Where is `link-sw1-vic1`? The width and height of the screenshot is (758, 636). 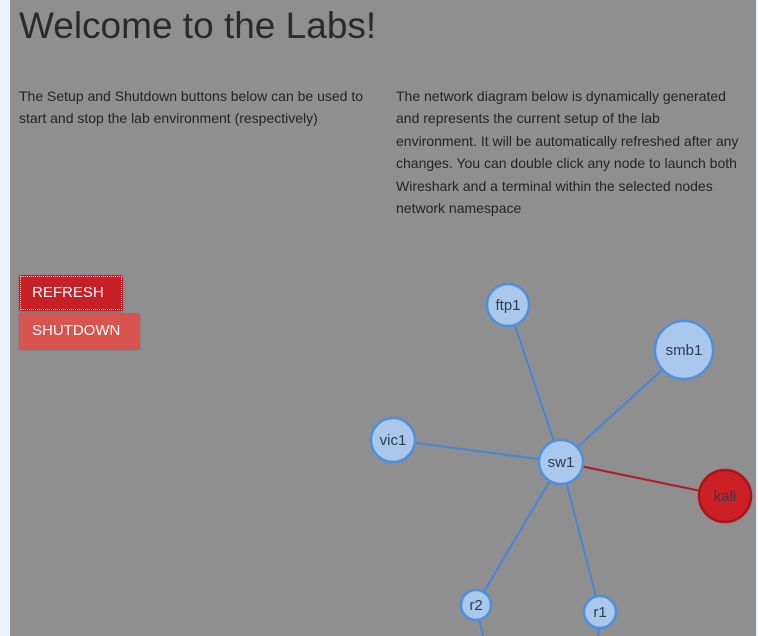
link-sw1-vic1 is located at coordinates (477, 451).